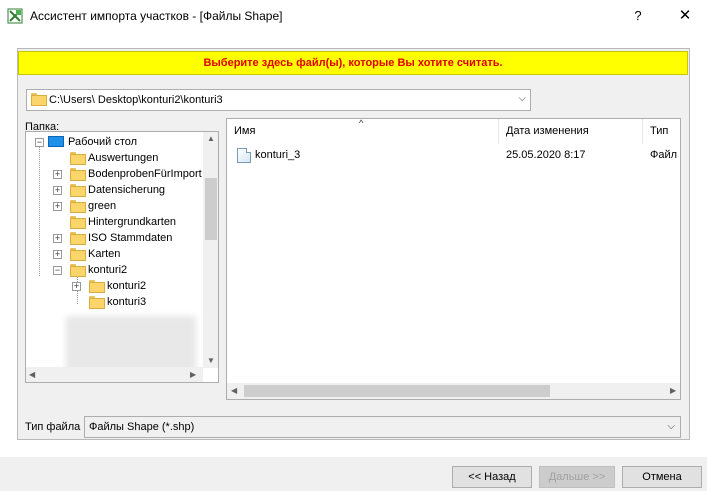 This screenshot has height=491, width=707. What do you see at coordinates (104, 254) in the screenshot?
I see `tree-item-label: Karten` at bounding box center [104, 254].